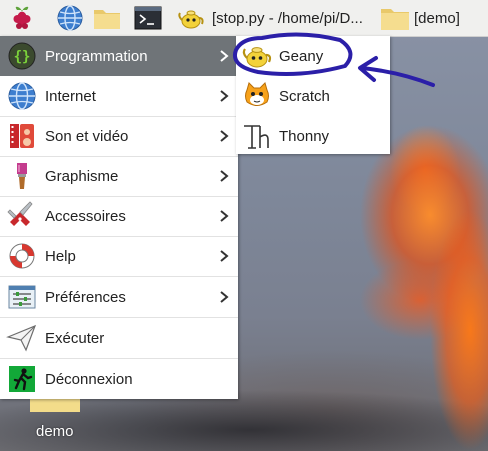 This screenshot has height=451, width=488. I want to click on exit-icon, so click(22, 379).